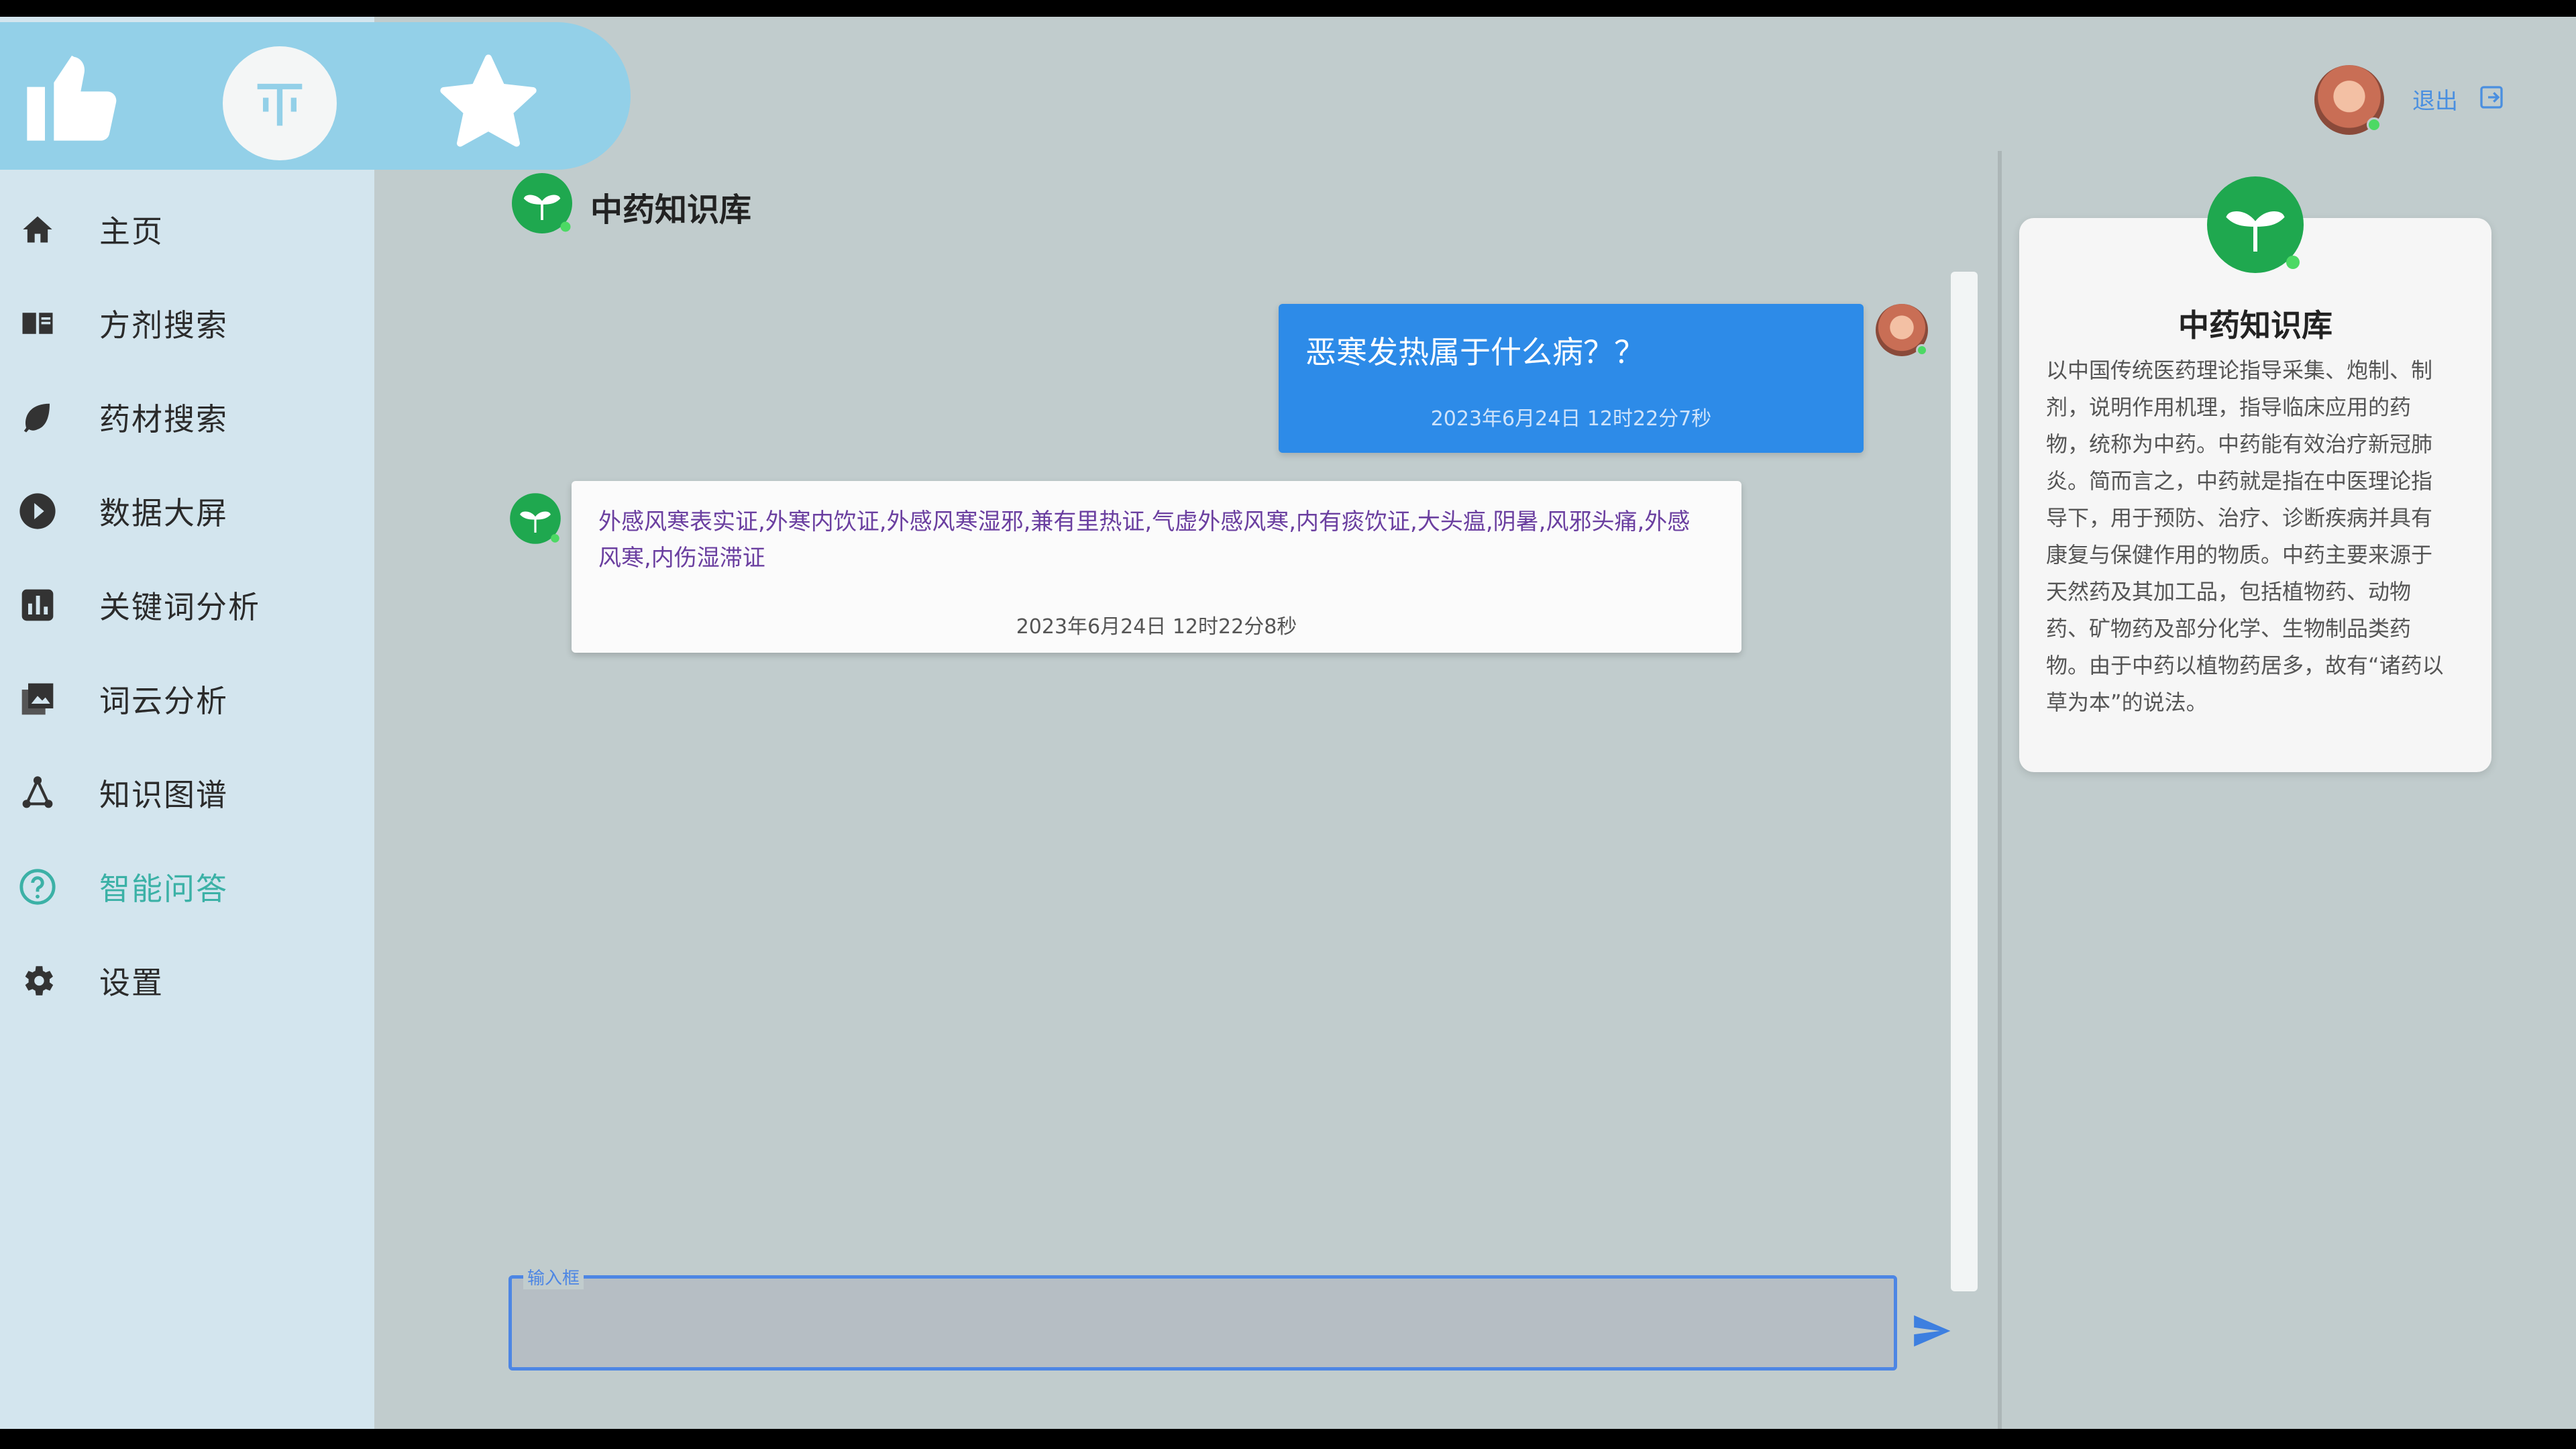 This screenshot has height=1449, width=2576. Describe the element at coordinates (2000, 791) in the screenshot. I see `panel-divider` at that location.